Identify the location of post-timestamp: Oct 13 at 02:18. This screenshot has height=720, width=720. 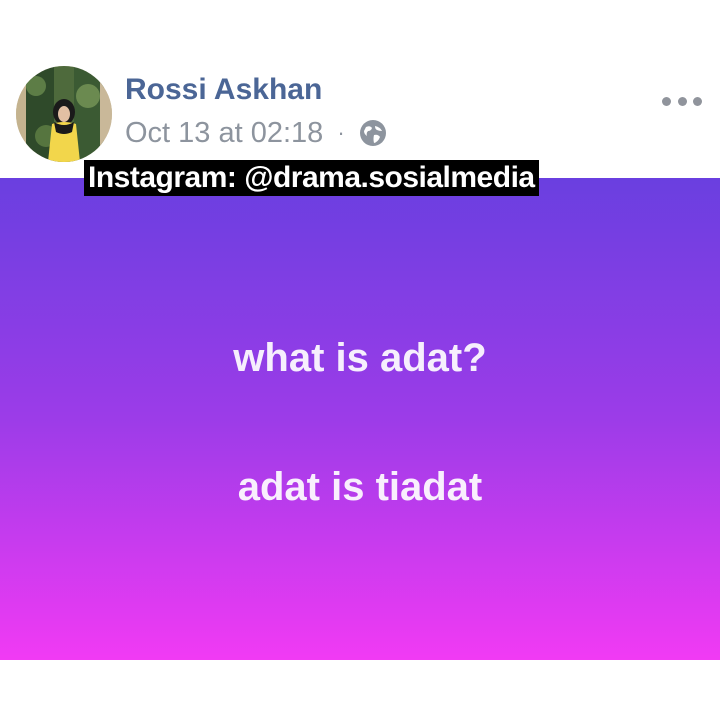
(224, 133).